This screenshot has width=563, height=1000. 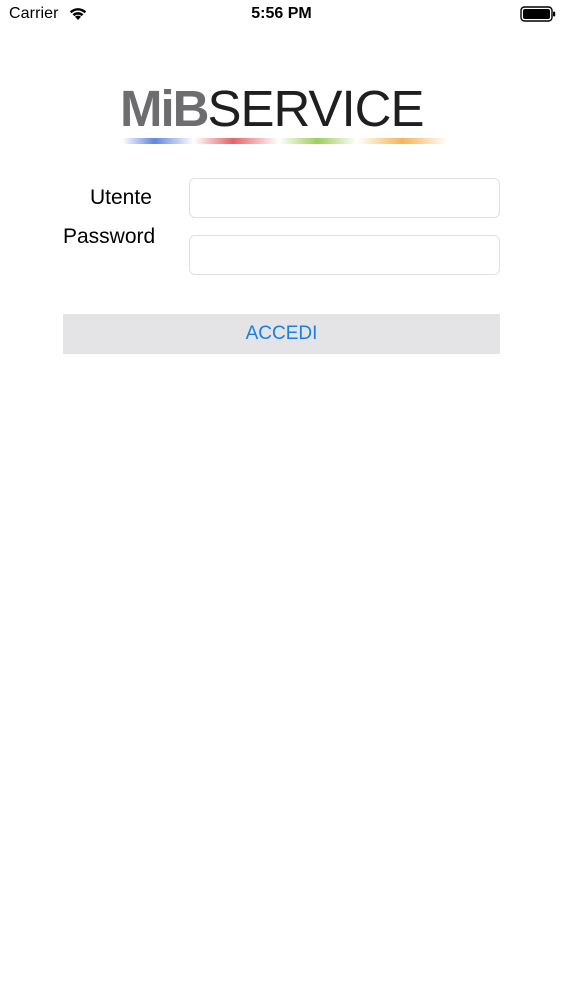 I want to click on clock: 5:56 PM, so click(x=281, y=13).